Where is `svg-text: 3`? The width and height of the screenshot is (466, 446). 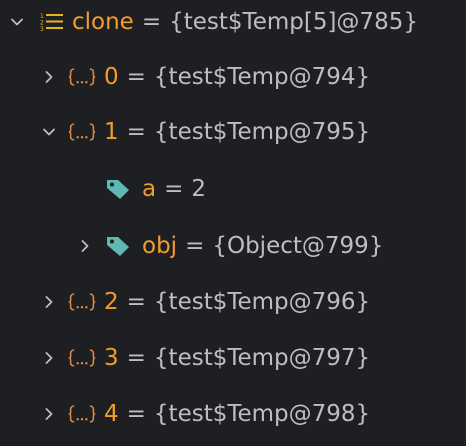 svg-text: 3 is located at coordinates (42, 29).